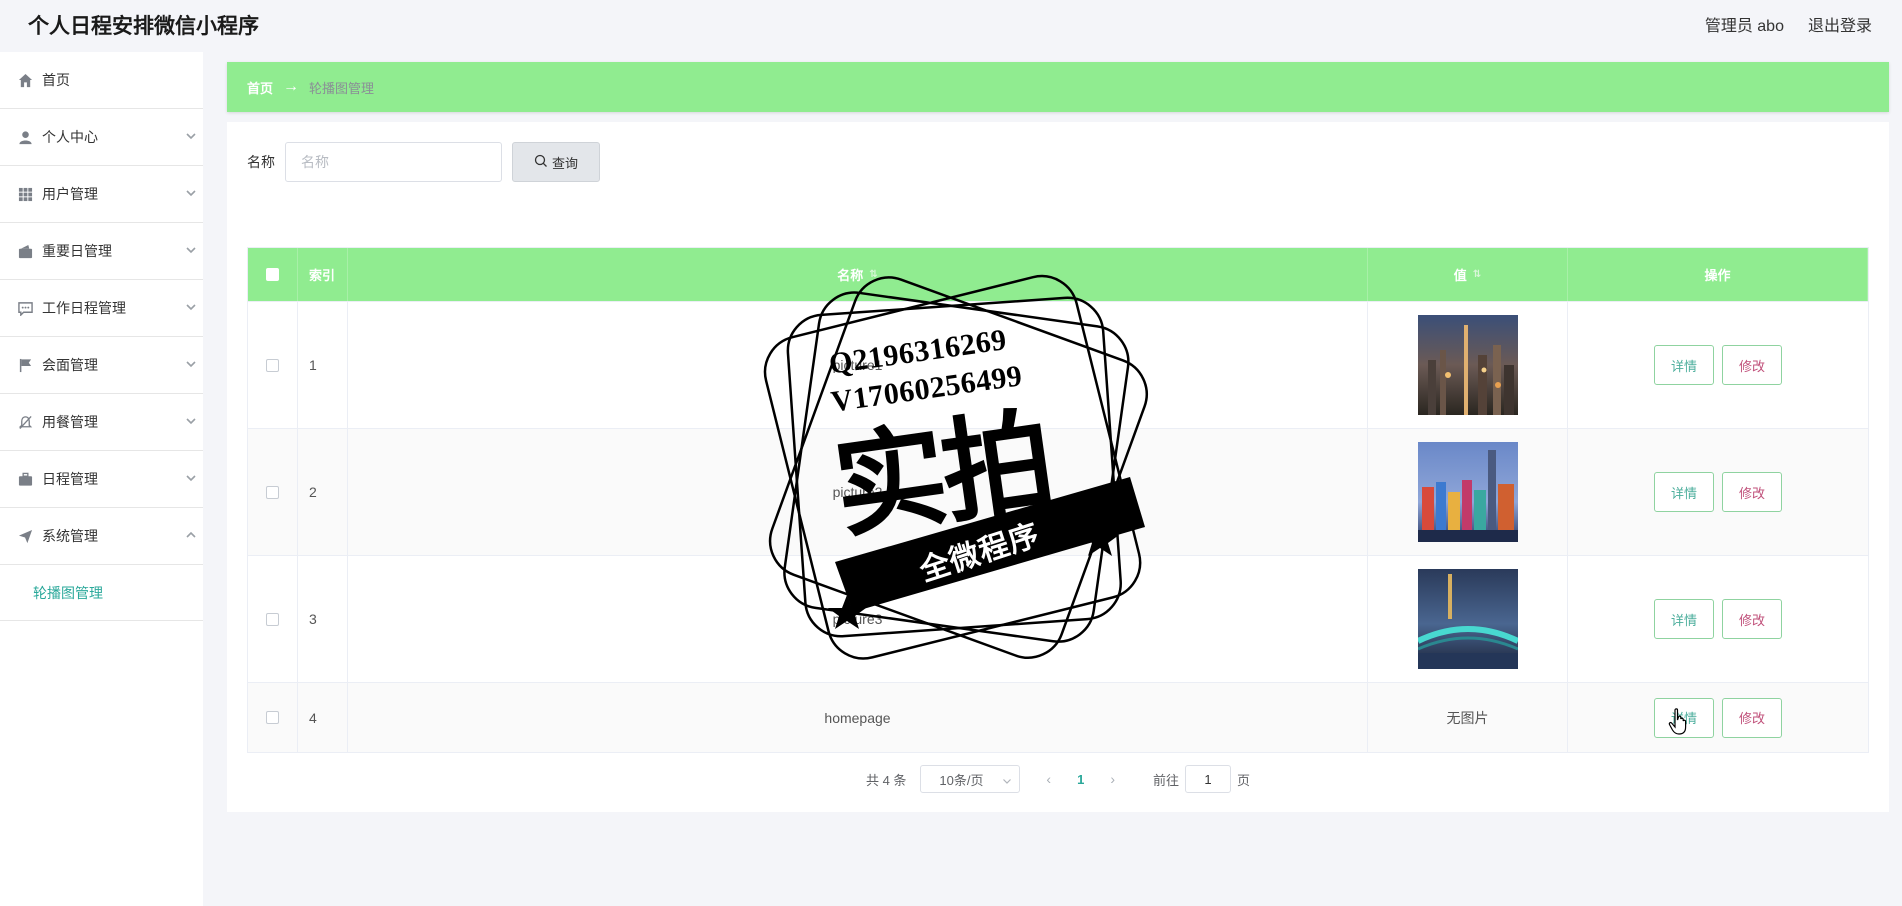  Describe the element at coordinates (25, 479) in the screenshot. I see `briefcase-icon` at that location.